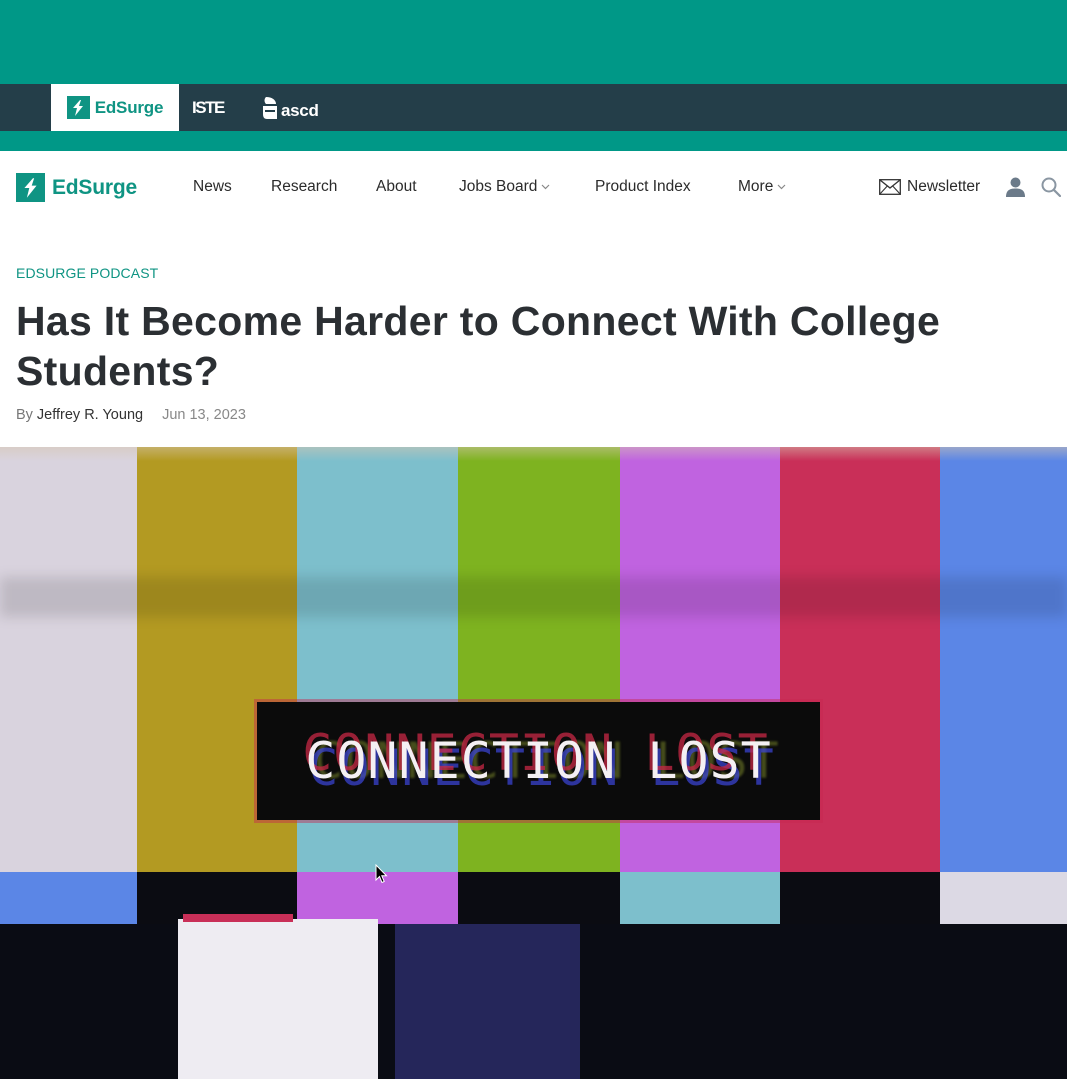 Image resolution: width=1067 pixels, height=1079 pixels. I want to click on ascd-logo: ascd, so click(290, 107).